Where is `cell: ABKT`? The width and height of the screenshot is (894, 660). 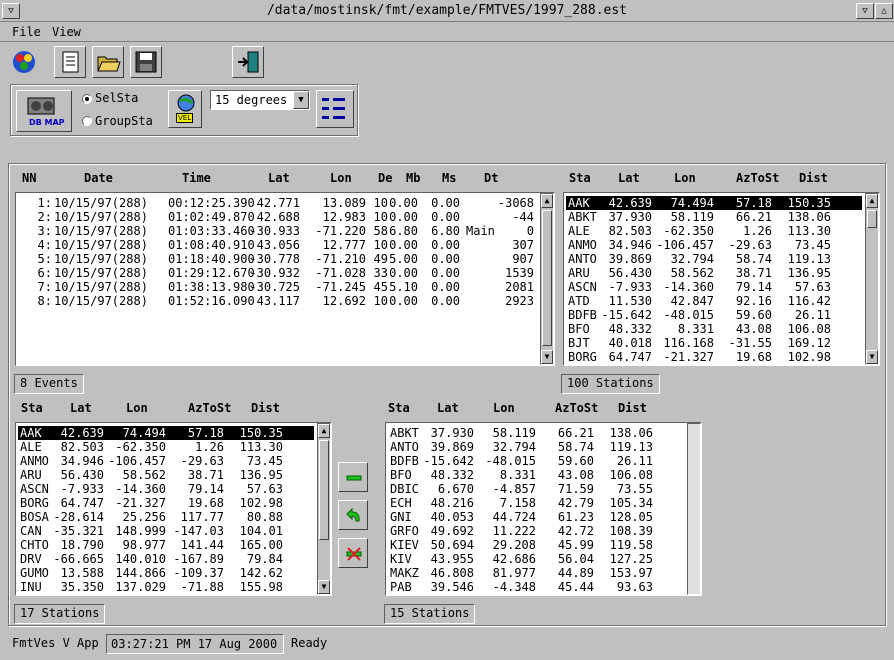
cell: ABKT is located at coordinates (404, 433).